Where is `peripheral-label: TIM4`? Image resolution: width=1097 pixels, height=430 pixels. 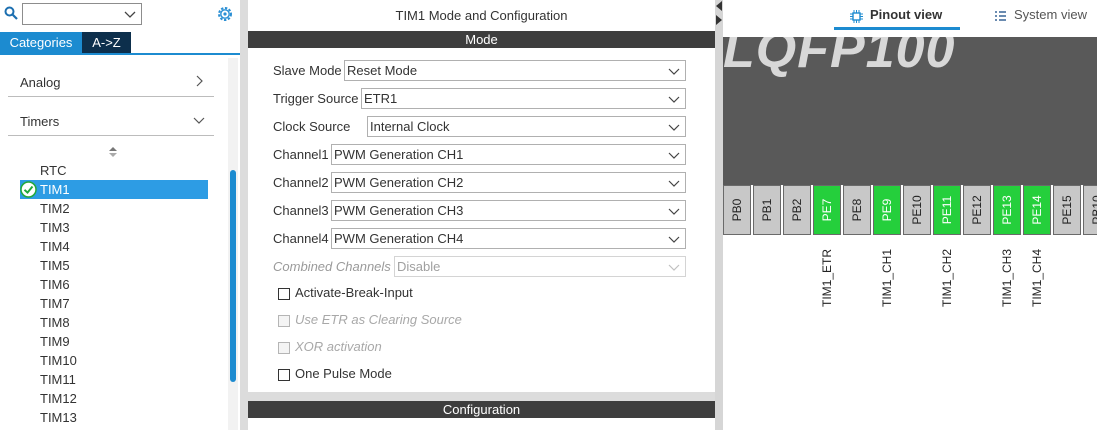 peripheral-label: TIM4 is located at coordinates (55, 246).